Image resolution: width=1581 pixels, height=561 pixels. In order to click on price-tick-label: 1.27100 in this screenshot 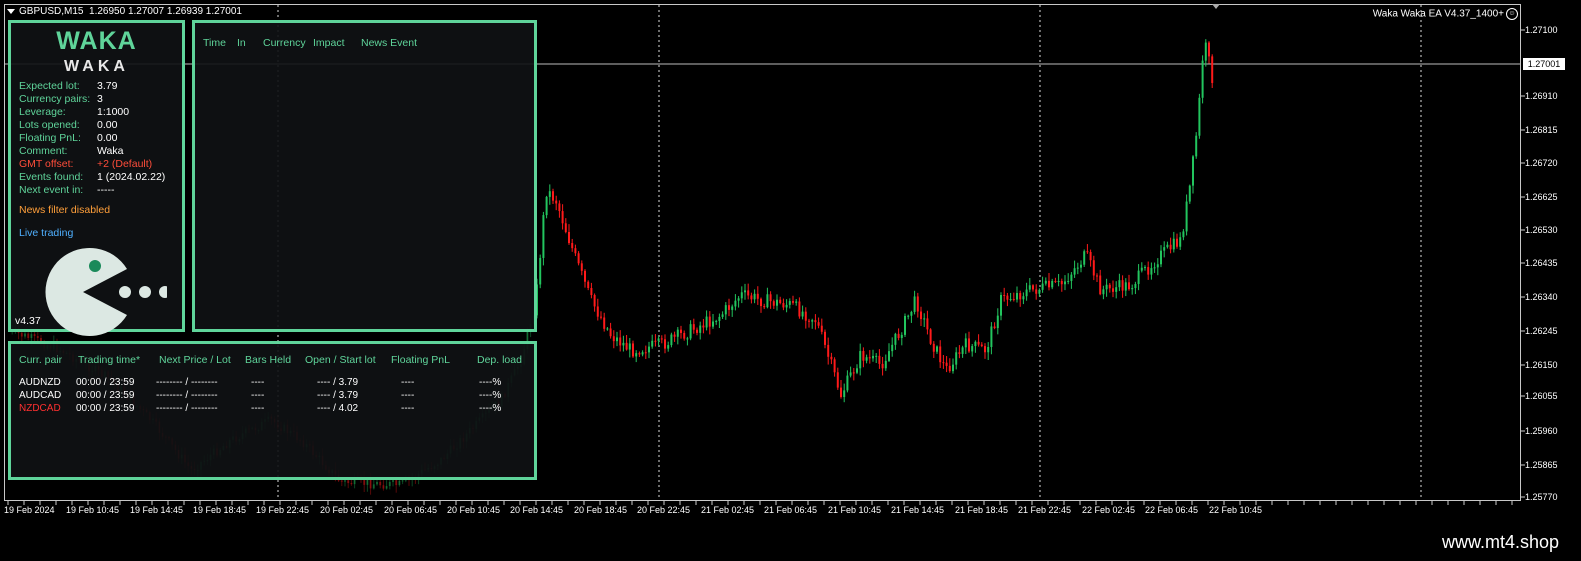, I will do `click(1541, 30)`.